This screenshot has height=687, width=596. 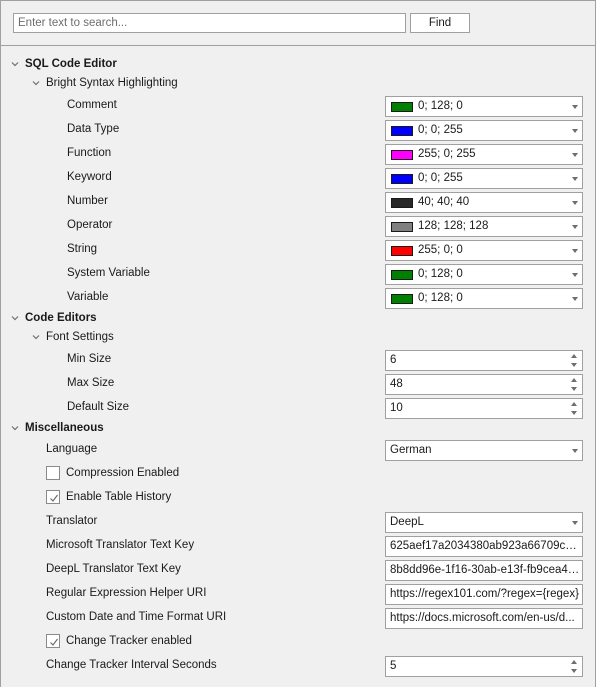 What do you see at coordinates (298, 203) in the screenshot?
I see `property-color-row: Number 40; 40; 40` at bounding box center [298, 203].